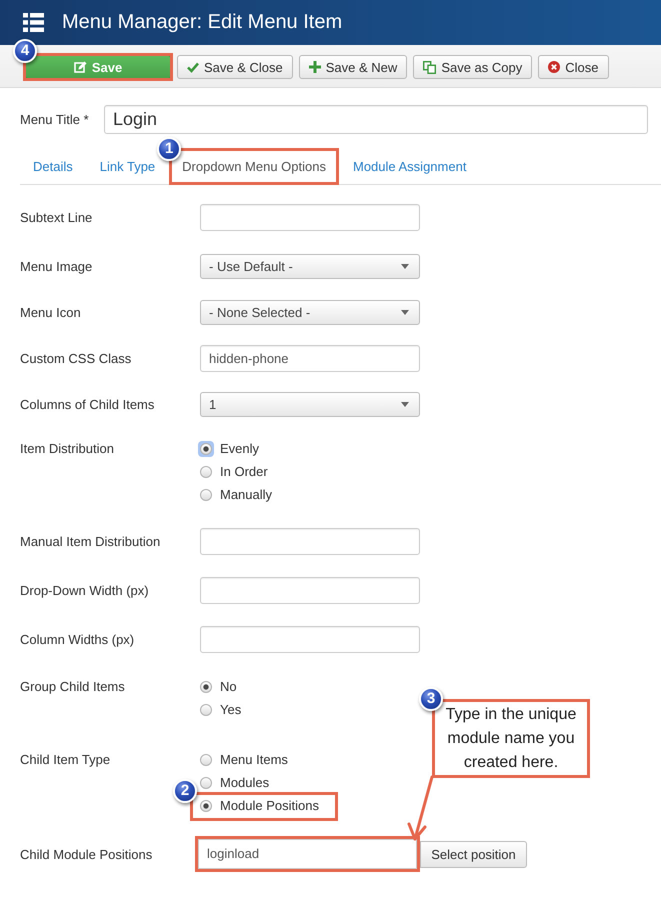 Image resolution: width=661 pixels, height=907 pixels. Describe the element at coordinates (85, 591) in the screenshot. I see `field-label: Drop-Down Width (px)` at that location.